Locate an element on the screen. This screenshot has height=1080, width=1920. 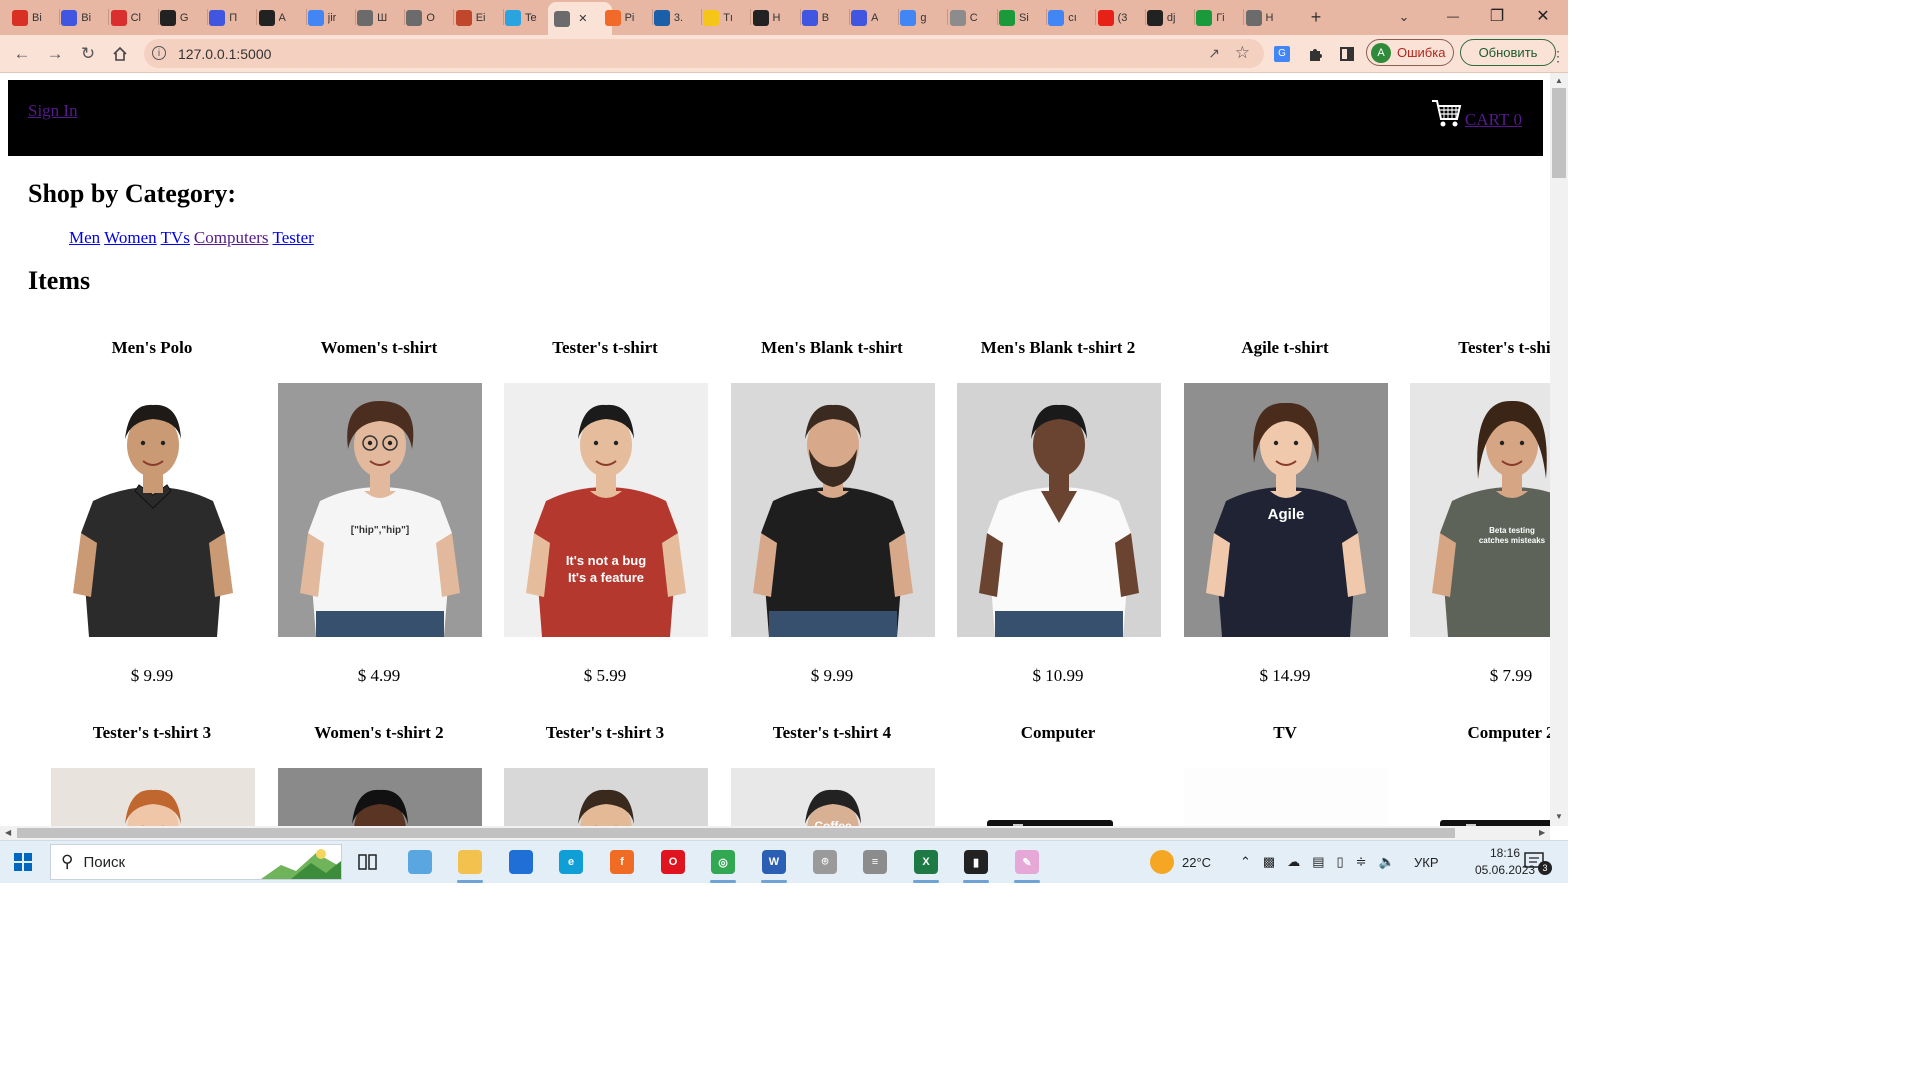
browser-tab: 3. is located at coordinates (676, 18).